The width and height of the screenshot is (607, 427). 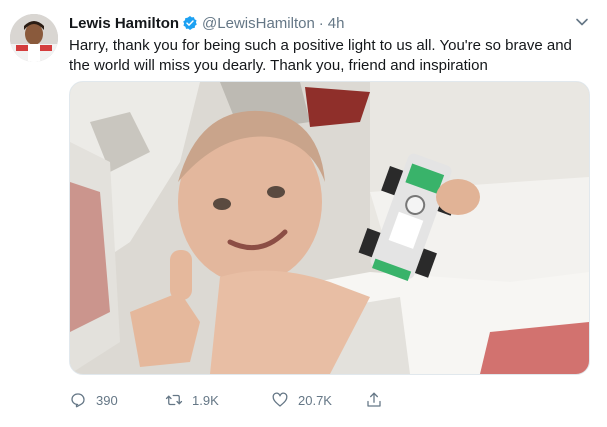 I want to click on reply-icon, so click(x=78, y=400).